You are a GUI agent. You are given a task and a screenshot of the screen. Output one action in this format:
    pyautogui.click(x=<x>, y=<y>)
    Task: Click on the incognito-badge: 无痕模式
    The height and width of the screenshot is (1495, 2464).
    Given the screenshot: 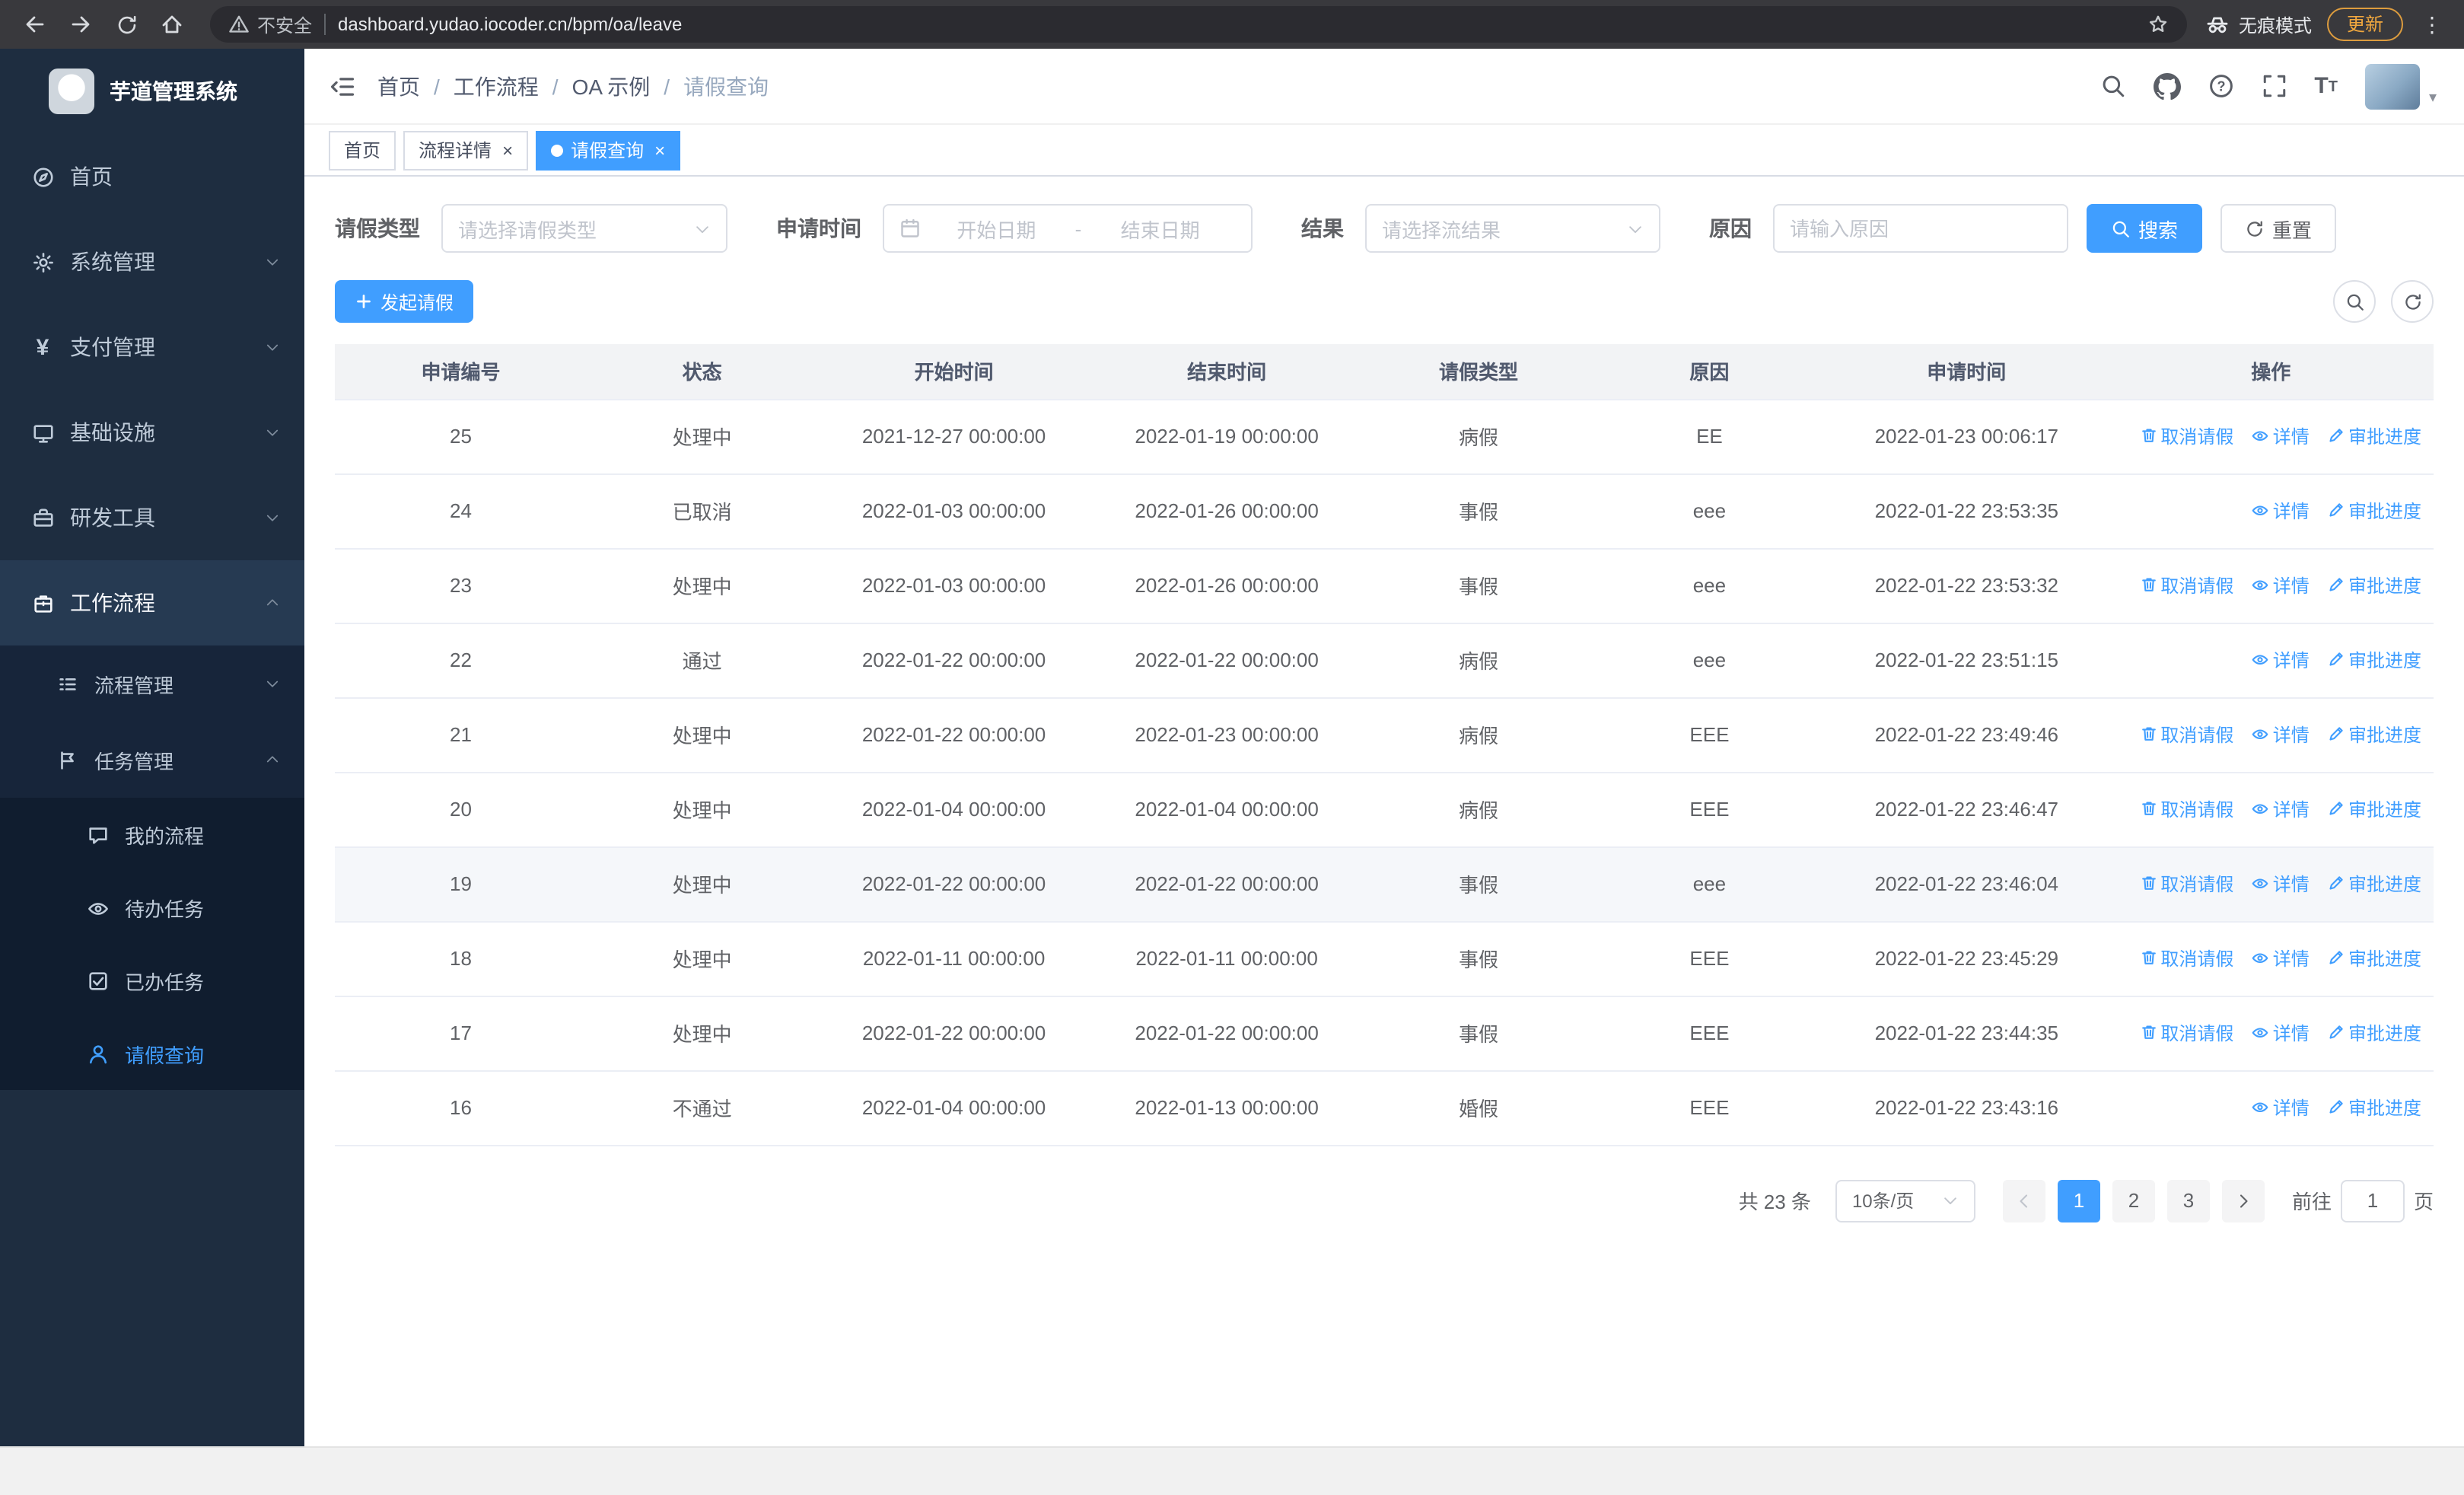 What is the action you would take?
    pyautogui.click(x=2258, y=24)
    